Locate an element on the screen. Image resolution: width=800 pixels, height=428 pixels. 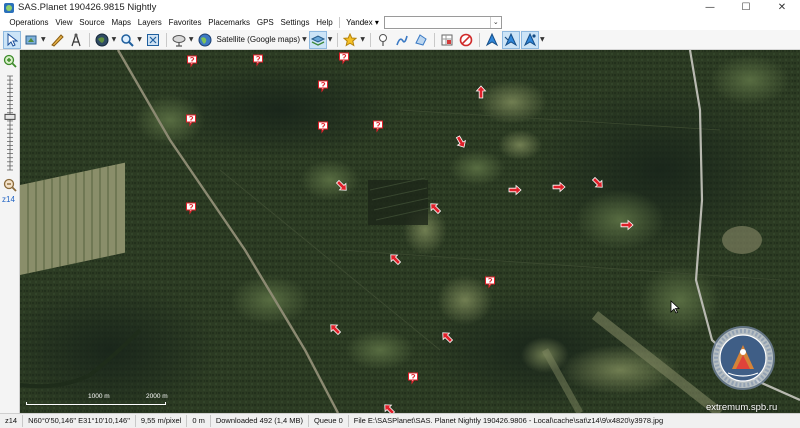
route-compass-button is located at coordinates (76, 40).